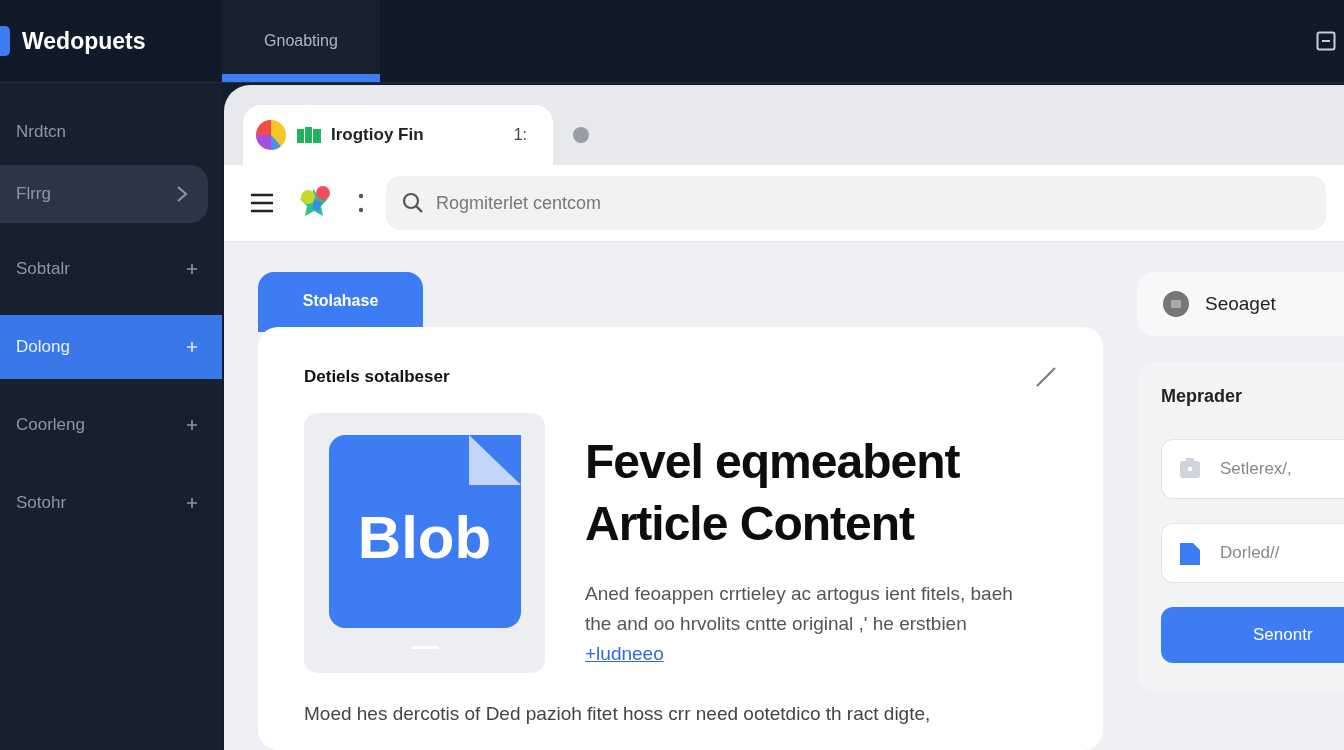 The height and width of the screenshot is (750, 1344). What do you see at coordinates (104, 194) in the screenshot?
I see `sidebar-item: Flrrg` at bounding box center [104, 194].